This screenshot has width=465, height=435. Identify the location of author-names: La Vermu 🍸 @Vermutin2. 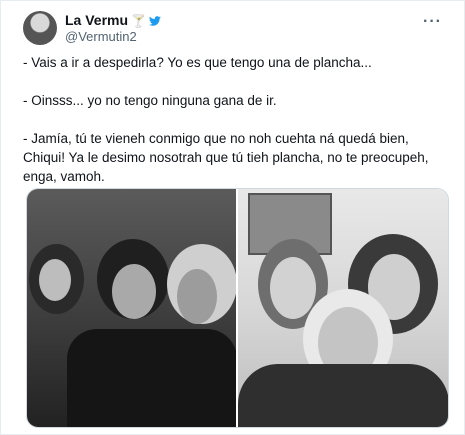
(113, 28).